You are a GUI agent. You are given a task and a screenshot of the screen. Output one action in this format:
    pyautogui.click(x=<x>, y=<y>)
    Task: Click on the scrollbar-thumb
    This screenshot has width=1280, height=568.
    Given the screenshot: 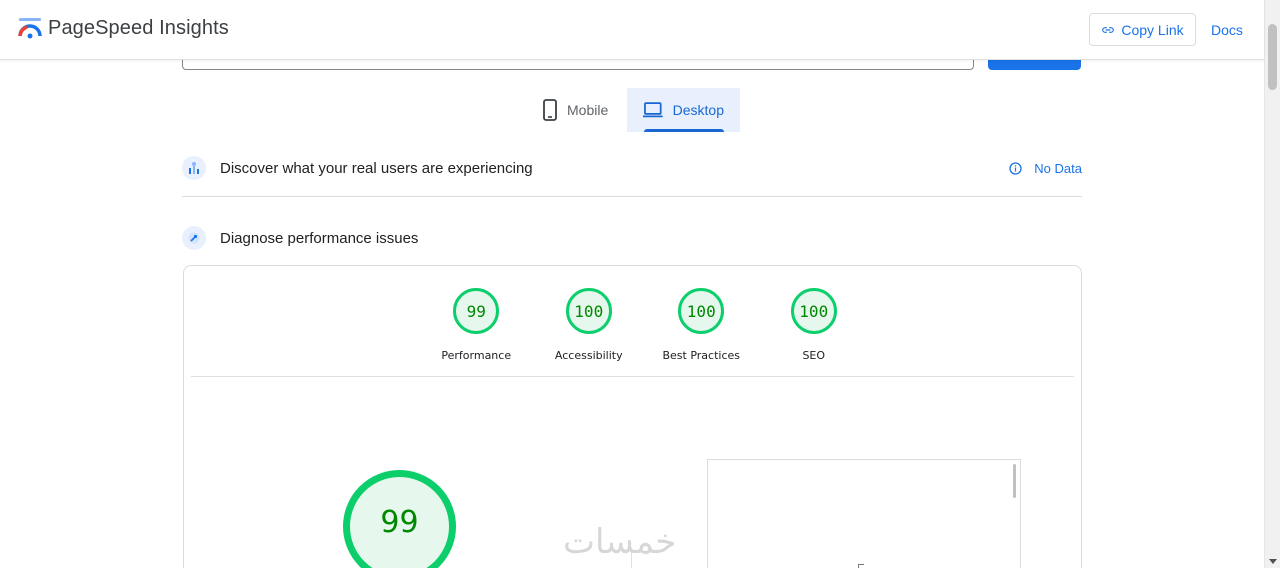 What is the action you would take?
    pyautogui.click(x=1272, y=57)
    